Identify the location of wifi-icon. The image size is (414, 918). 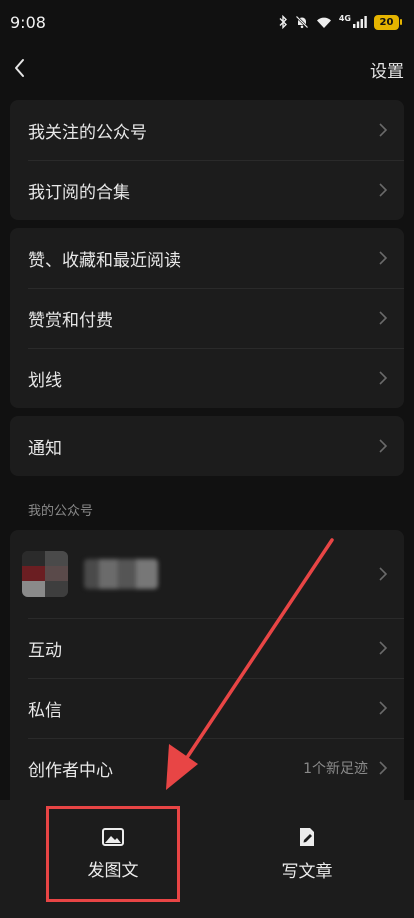
(323, 22).